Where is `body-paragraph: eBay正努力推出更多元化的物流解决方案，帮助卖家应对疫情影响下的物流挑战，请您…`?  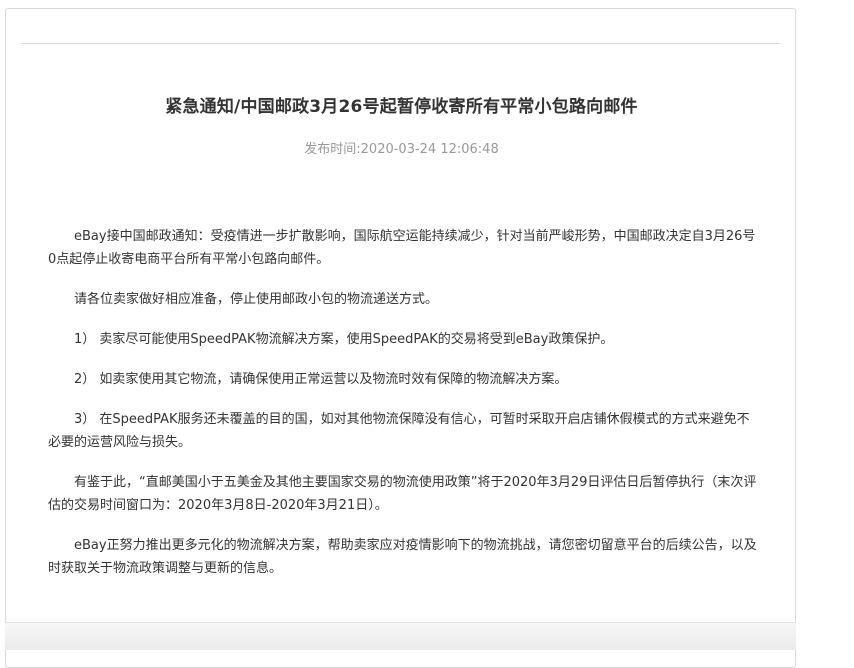
body-paragraph: eBay正努力推出更多元化的物流解决方案，帮助卖家应对疫情影响下的物流挑战，请您… is located at coordinates (402, 557).